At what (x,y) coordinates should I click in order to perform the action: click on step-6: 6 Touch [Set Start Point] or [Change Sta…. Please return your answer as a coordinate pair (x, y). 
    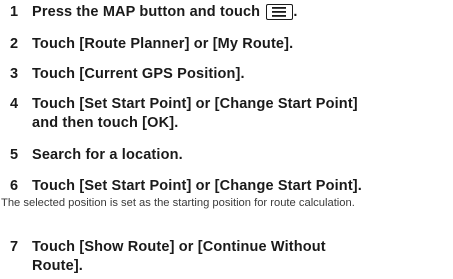
    Looking at the image, I should click on (225, 193).